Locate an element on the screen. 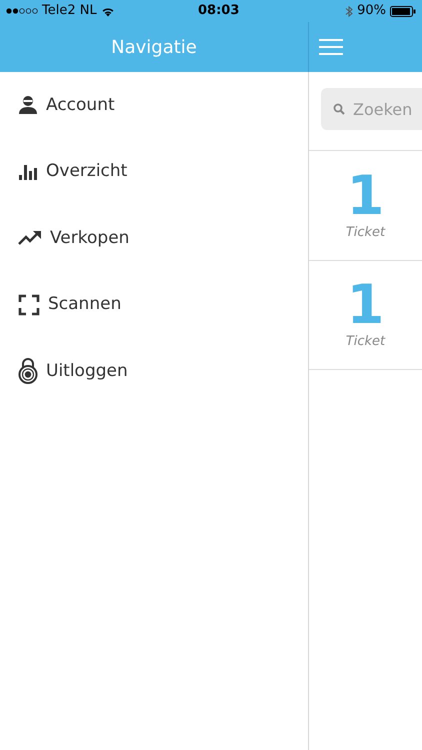 The width and height of the screenshot is (422, 750). menu-item: Scannen is located at coordinates (154, 305).